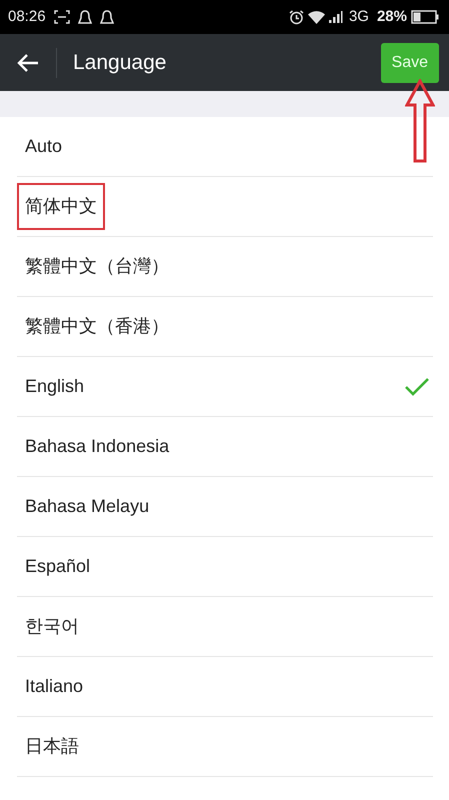 The height and width of the screenshot is (800, 449). I want to click on status-time: 08:26, so click(27, 16).